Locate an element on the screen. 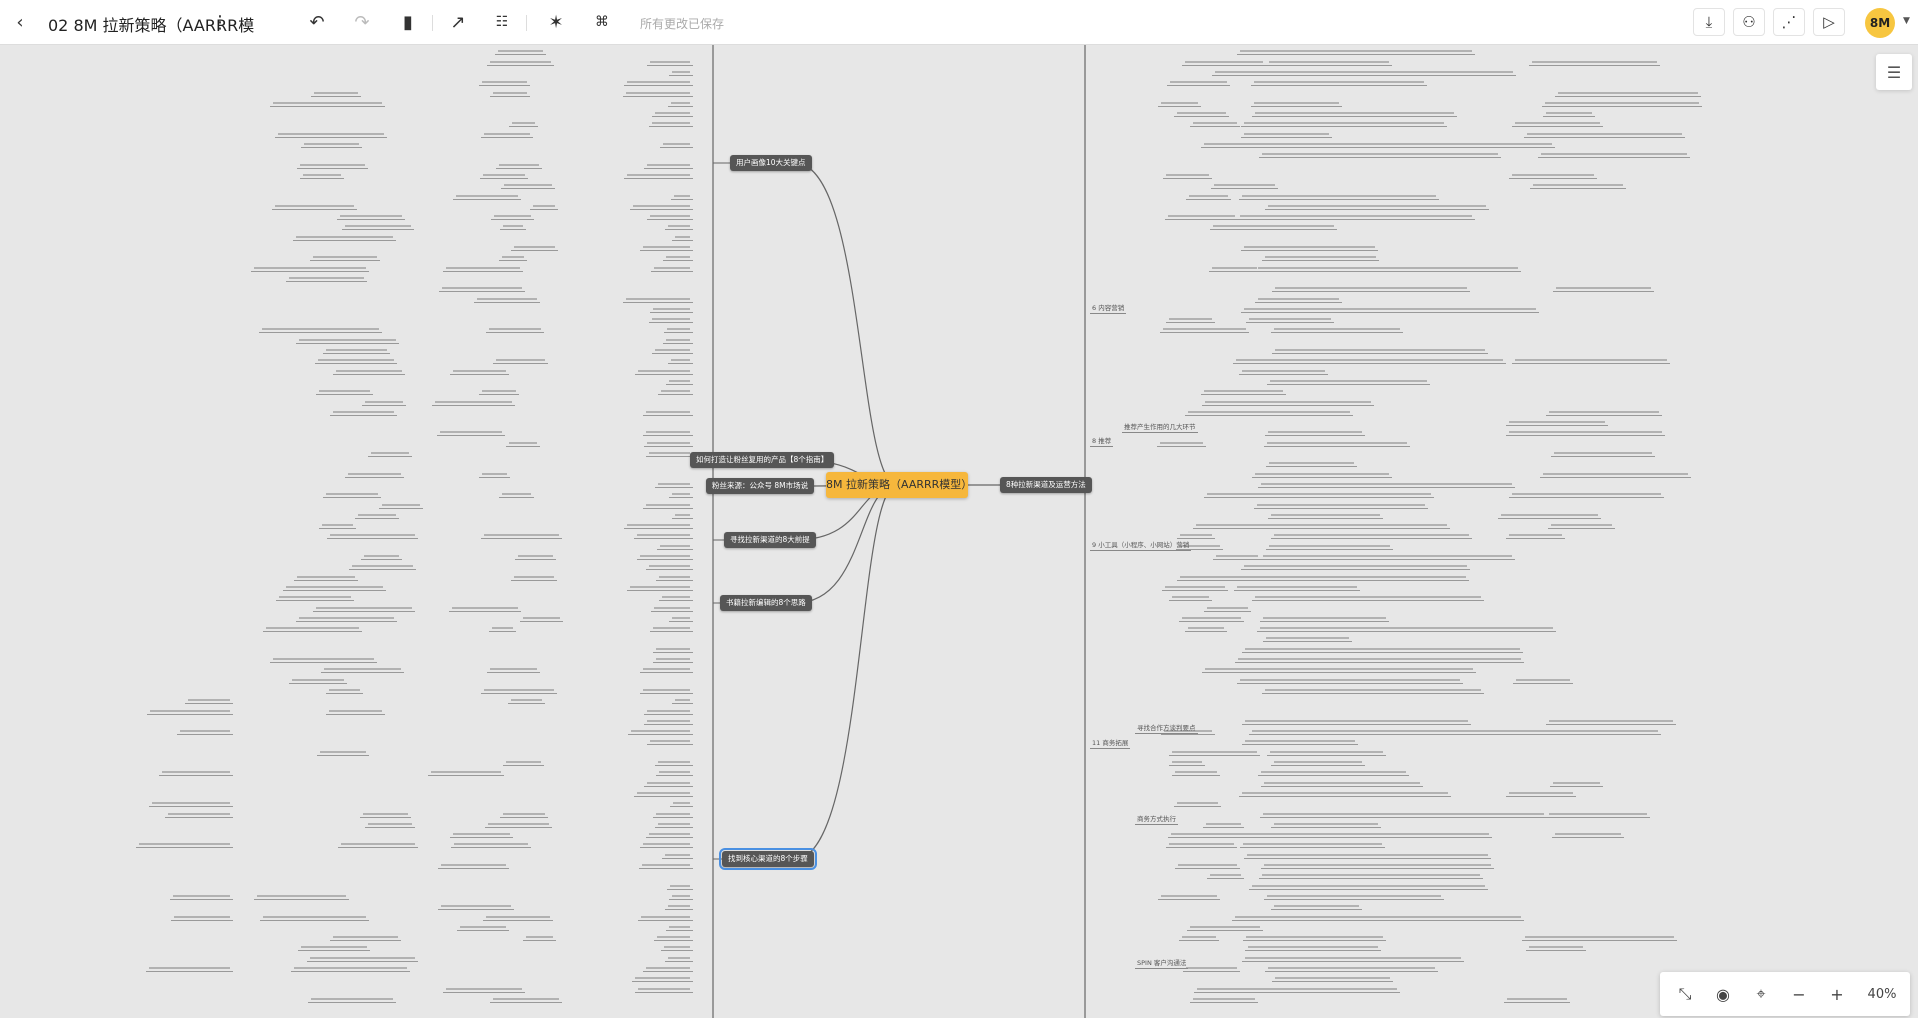 The height and width of the screenshot is (1018, 1918). more-vertical-icon: ⋮ is located at coordinates (220, 22).